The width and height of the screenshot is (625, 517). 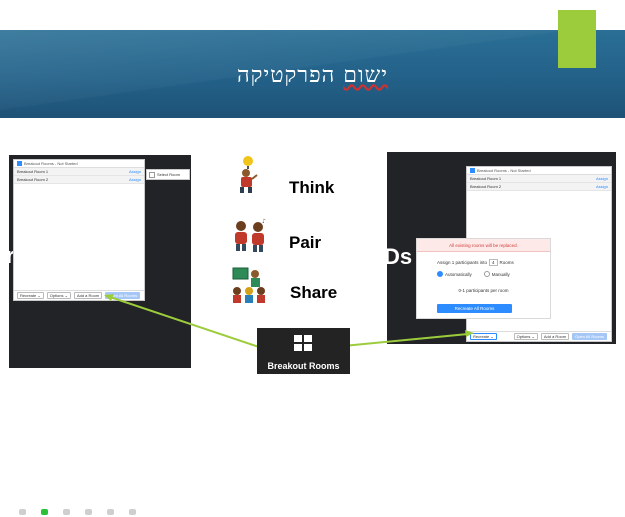 What do you see at coordinates (110, 512) in the screenshot?
I see `record-icon` at bounding box center [110, 512].